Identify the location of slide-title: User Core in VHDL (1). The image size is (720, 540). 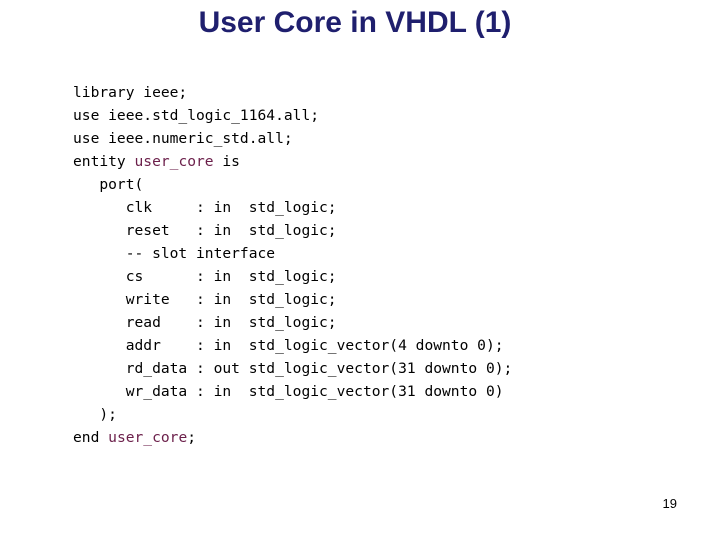
(355, 22).